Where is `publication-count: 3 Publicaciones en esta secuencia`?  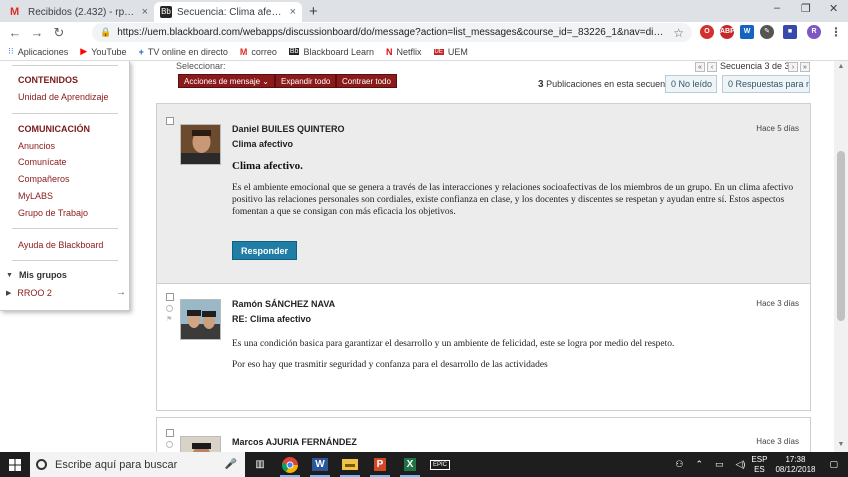 publication-count: 3 Publicaciones en esta secuencia is located at coordinates (607, 84).